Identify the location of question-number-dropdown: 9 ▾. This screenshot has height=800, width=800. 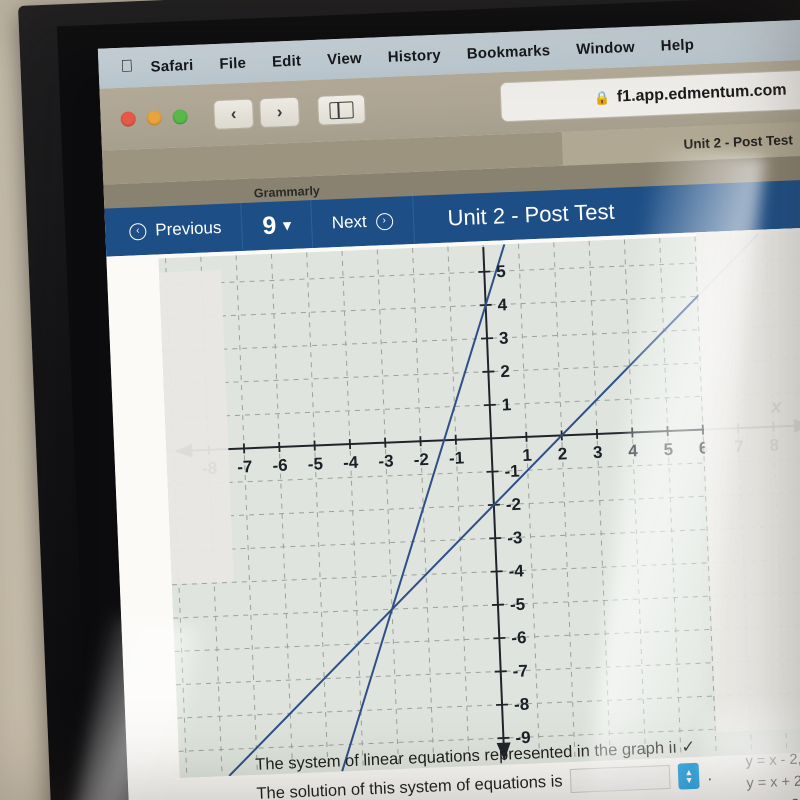
(277, 225).